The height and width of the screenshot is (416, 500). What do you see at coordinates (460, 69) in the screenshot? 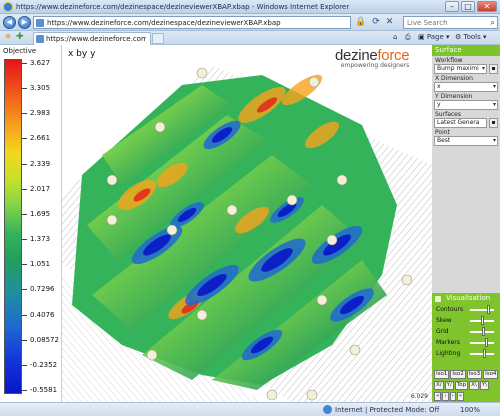
I see `workflow-select: Bump maximi ▾` at bounding box center [460, 69].